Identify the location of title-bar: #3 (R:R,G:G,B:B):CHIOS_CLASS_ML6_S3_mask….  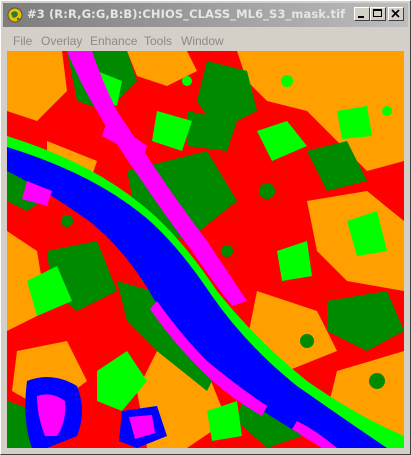
(205, 15).